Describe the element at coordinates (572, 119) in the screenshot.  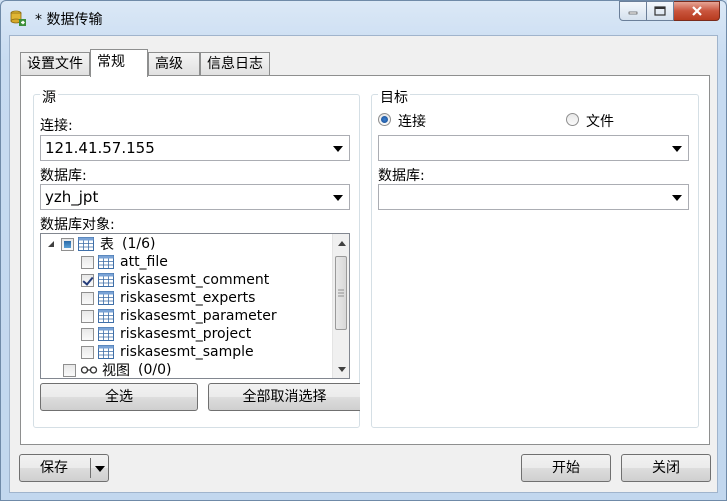
I see `target-file-radio` at that location.